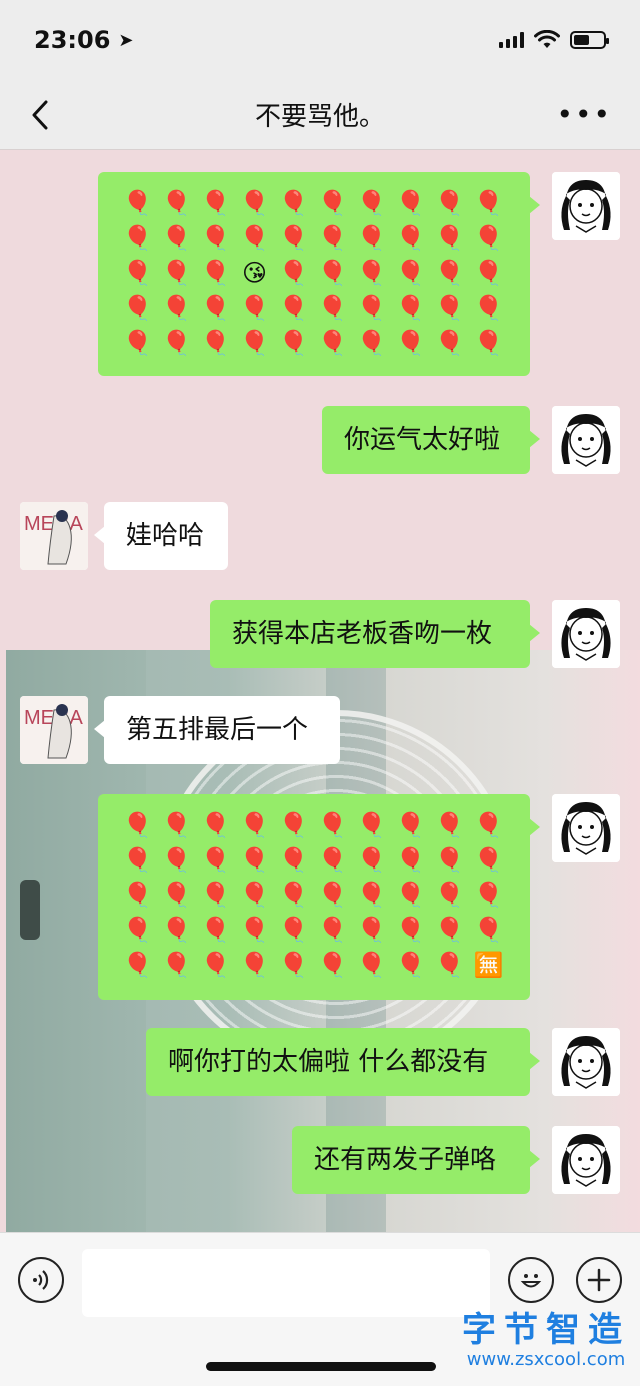  Describe the element at coordinates (416, 1160) in the screenshot. I see `message-bubble: 还有两发子弹咯` at that location.